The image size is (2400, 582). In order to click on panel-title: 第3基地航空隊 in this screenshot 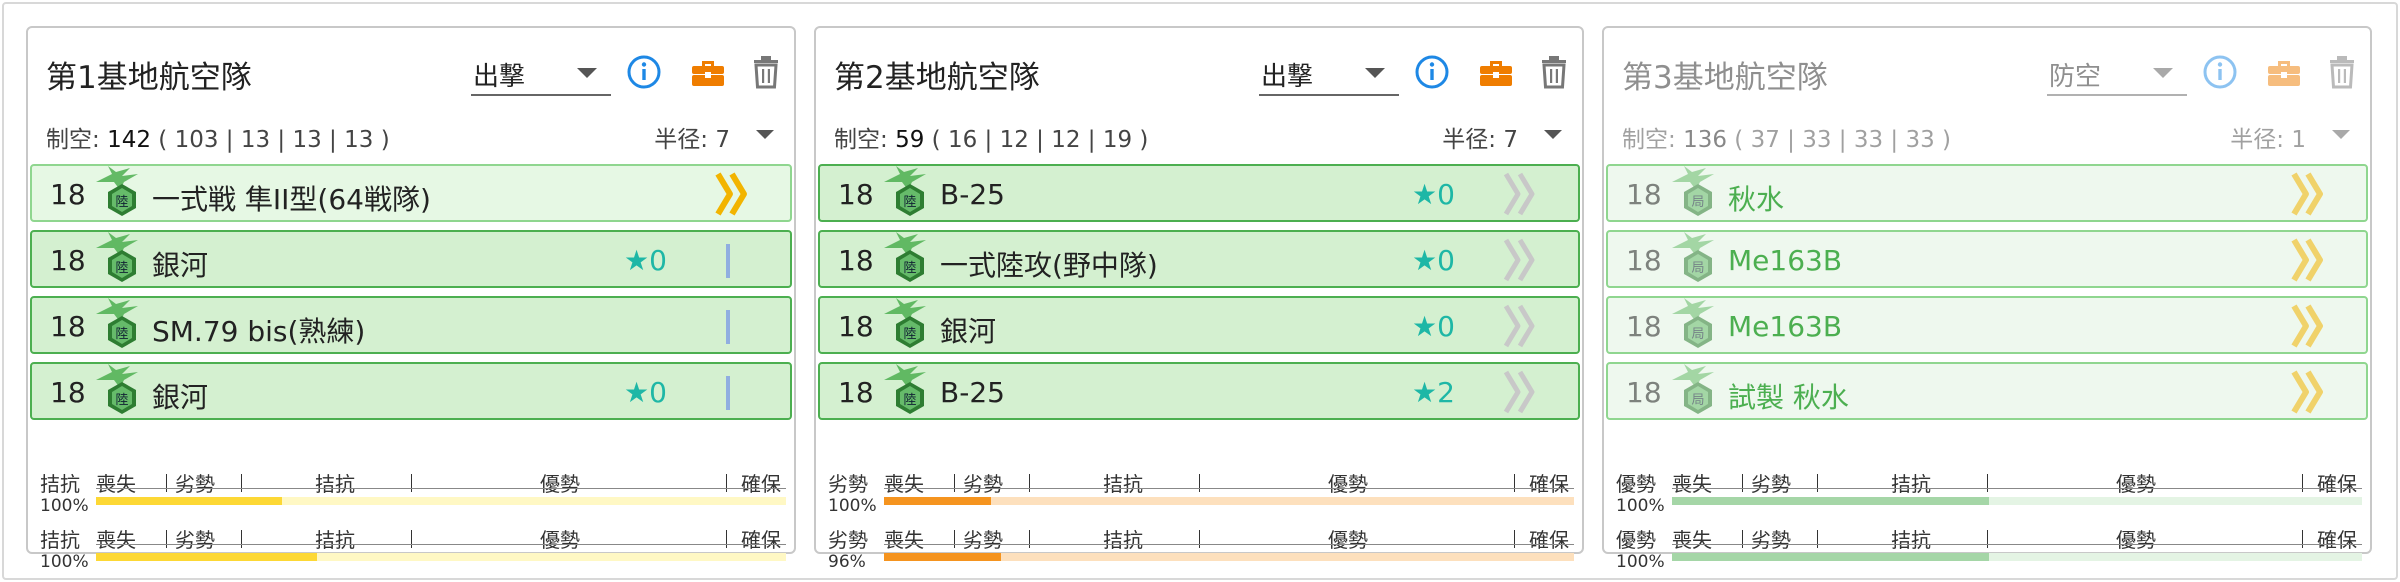, I will do `click(1725, 78)`.